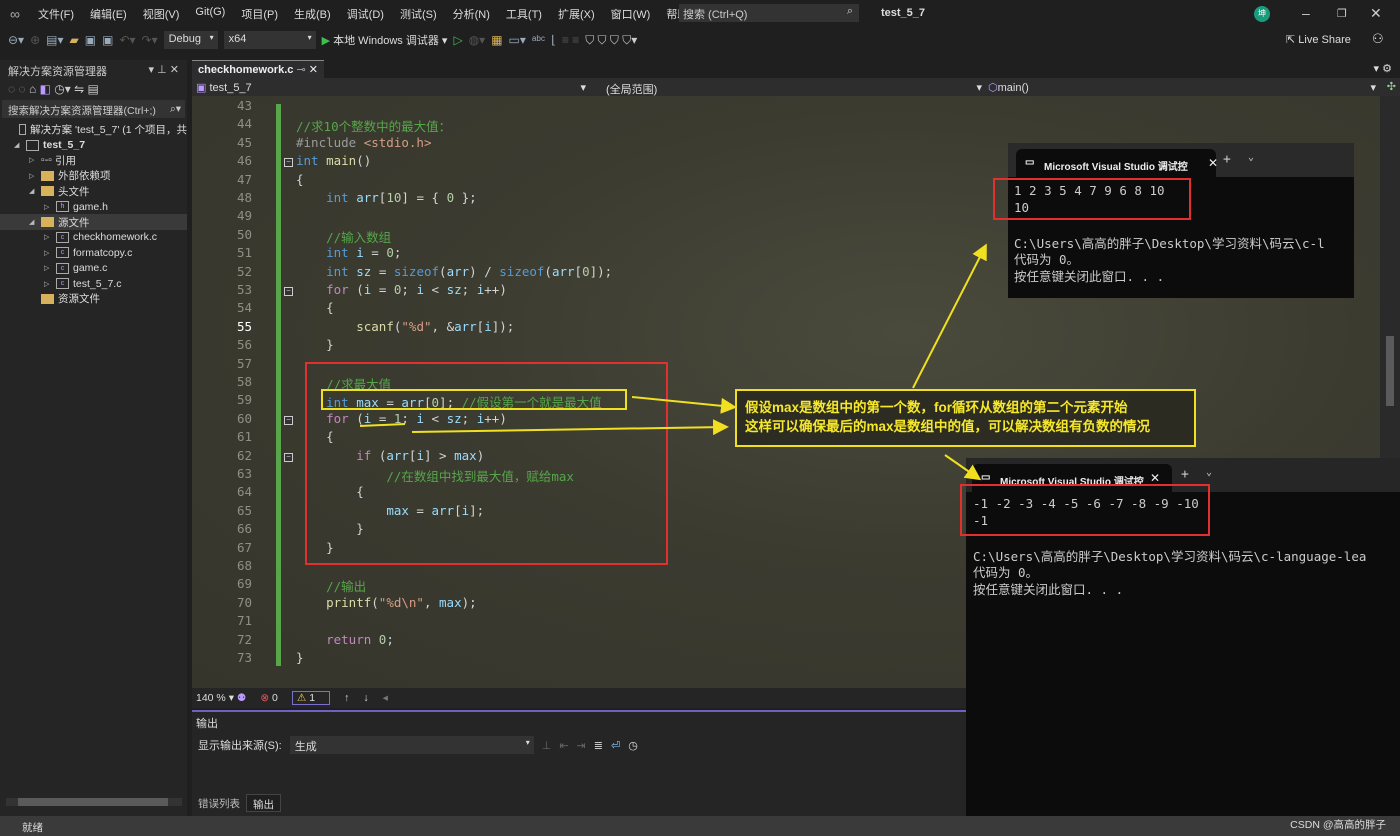  I want to click on menu-item: 分析(N), so click(471, 14).